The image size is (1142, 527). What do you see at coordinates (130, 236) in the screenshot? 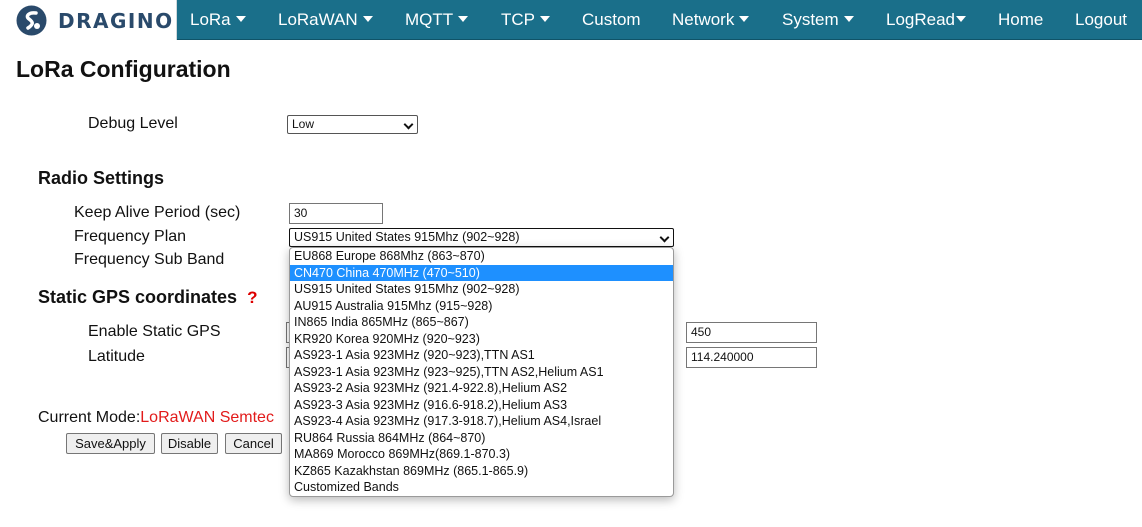
I see `frequency-plan-label: Frequency Plan` at bounding box center [130, 236].